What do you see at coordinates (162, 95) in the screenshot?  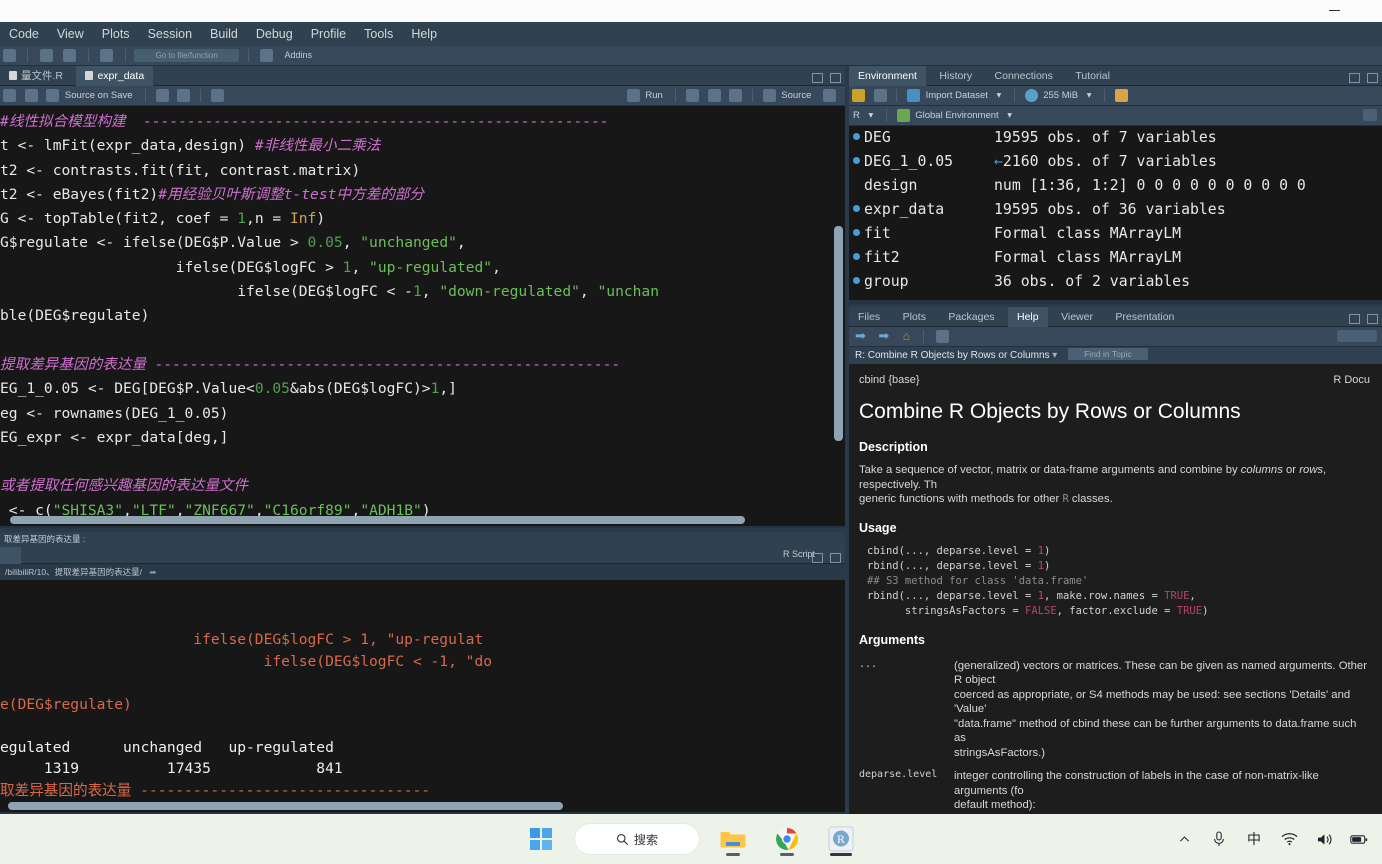 I see `search-code-icon` at bounding box center [162, 95].